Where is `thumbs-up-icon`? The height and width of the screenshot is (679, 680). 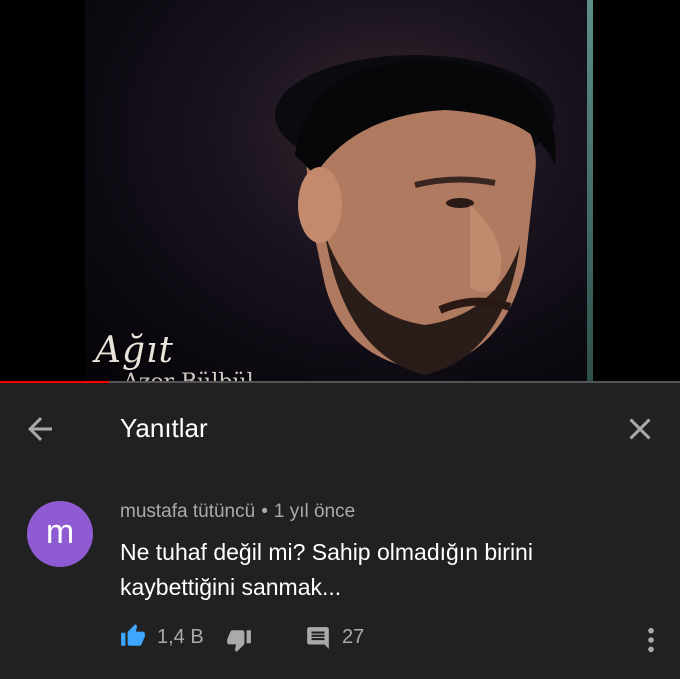 thumbs-up-icon is located at coordinates (133, 636).